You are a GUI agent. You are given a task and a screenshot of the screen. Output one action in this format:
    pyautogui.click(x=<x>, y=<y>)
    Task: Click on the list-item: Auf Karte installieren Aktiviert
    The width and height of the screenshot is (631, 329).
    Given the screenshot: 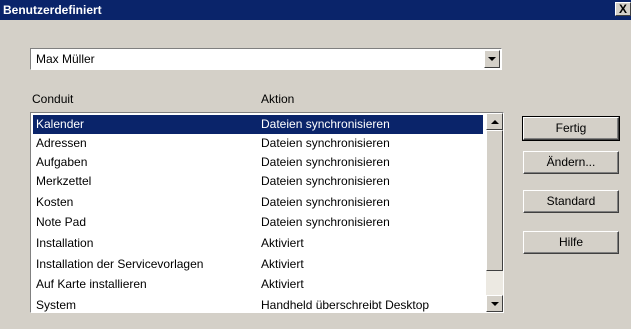 What is the action you would take?
    pyautogui.click(x=258, y=284)
    